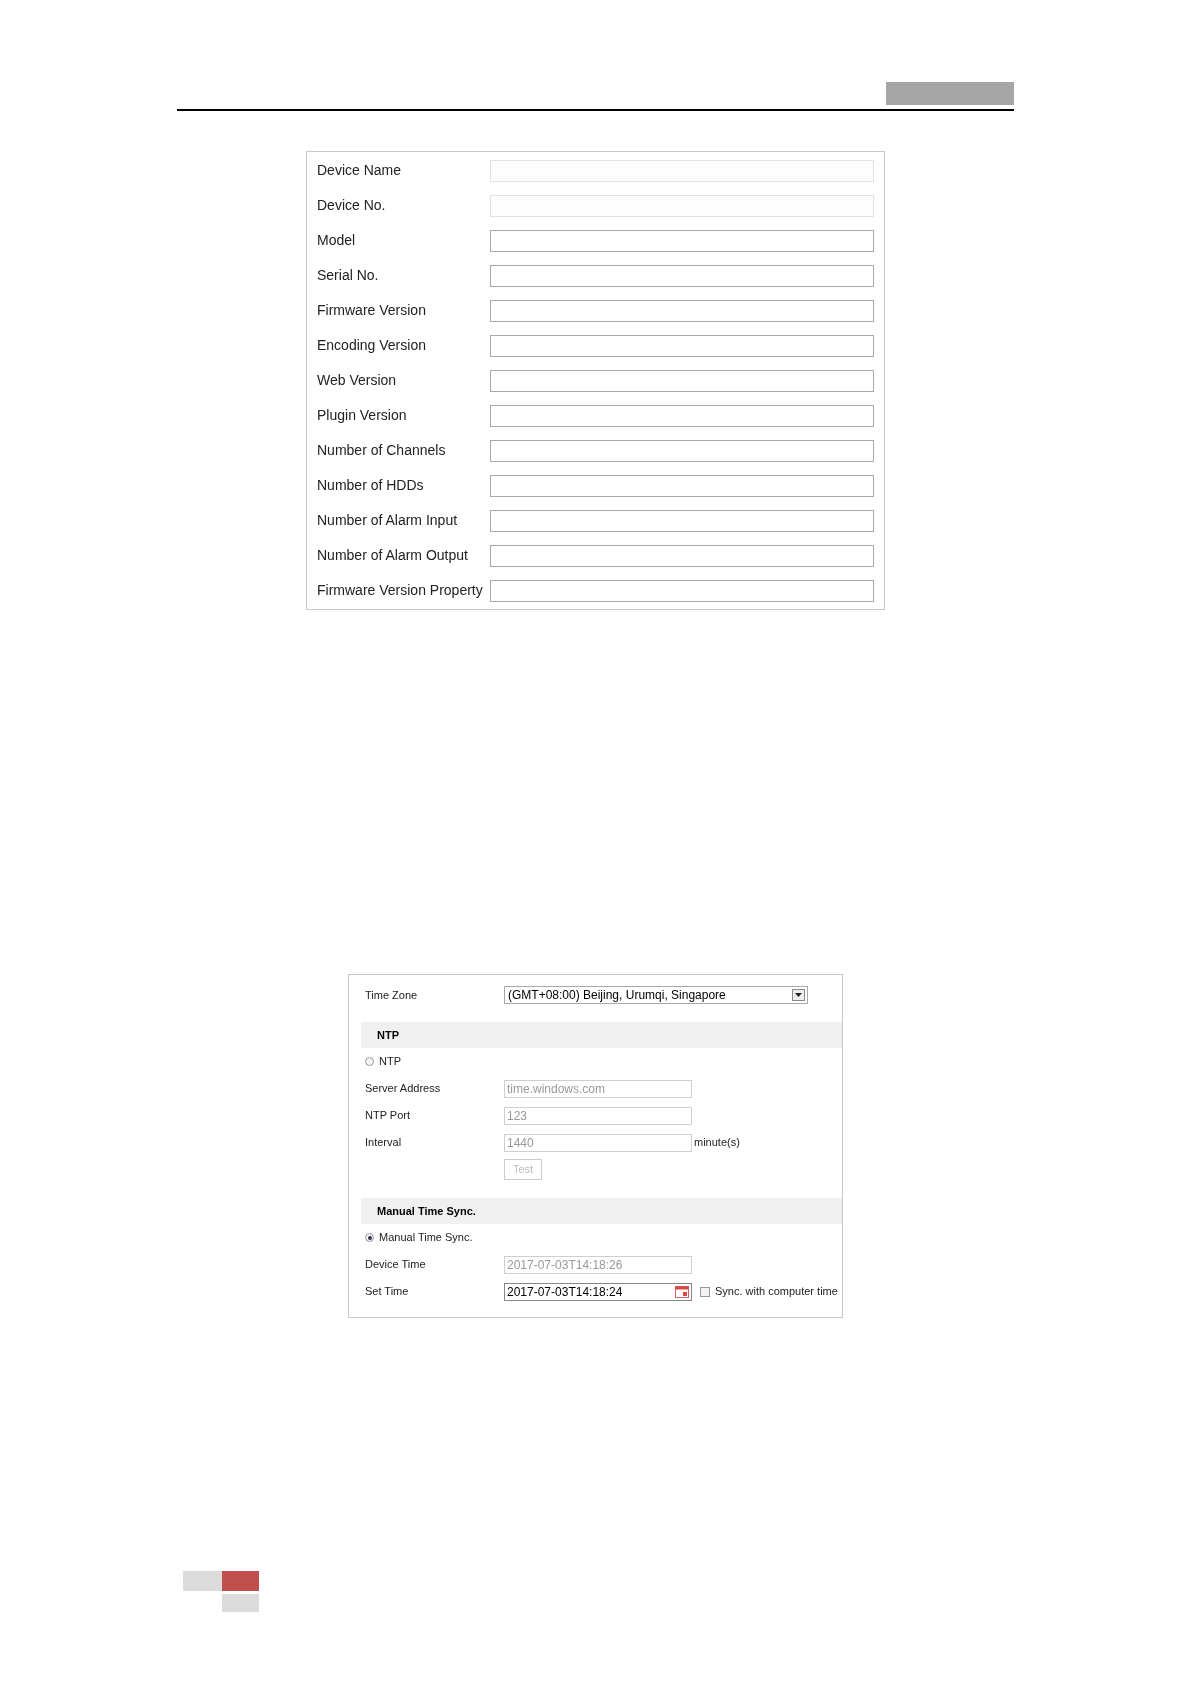  Describe the element at coordinates (426, 1211) in the screenshot. I see `section-title: Manual Time Sync.` at that location.